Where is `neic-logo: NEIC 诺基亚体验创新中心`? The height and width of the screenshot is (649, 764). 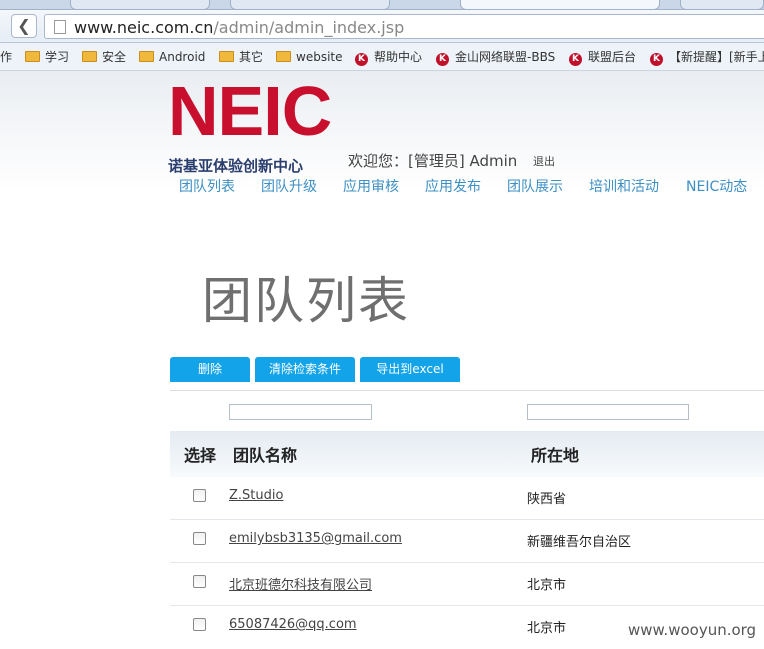
neic-logo: NEIC 诺基亚体验创新中心 is located at coordinates (250, 125).